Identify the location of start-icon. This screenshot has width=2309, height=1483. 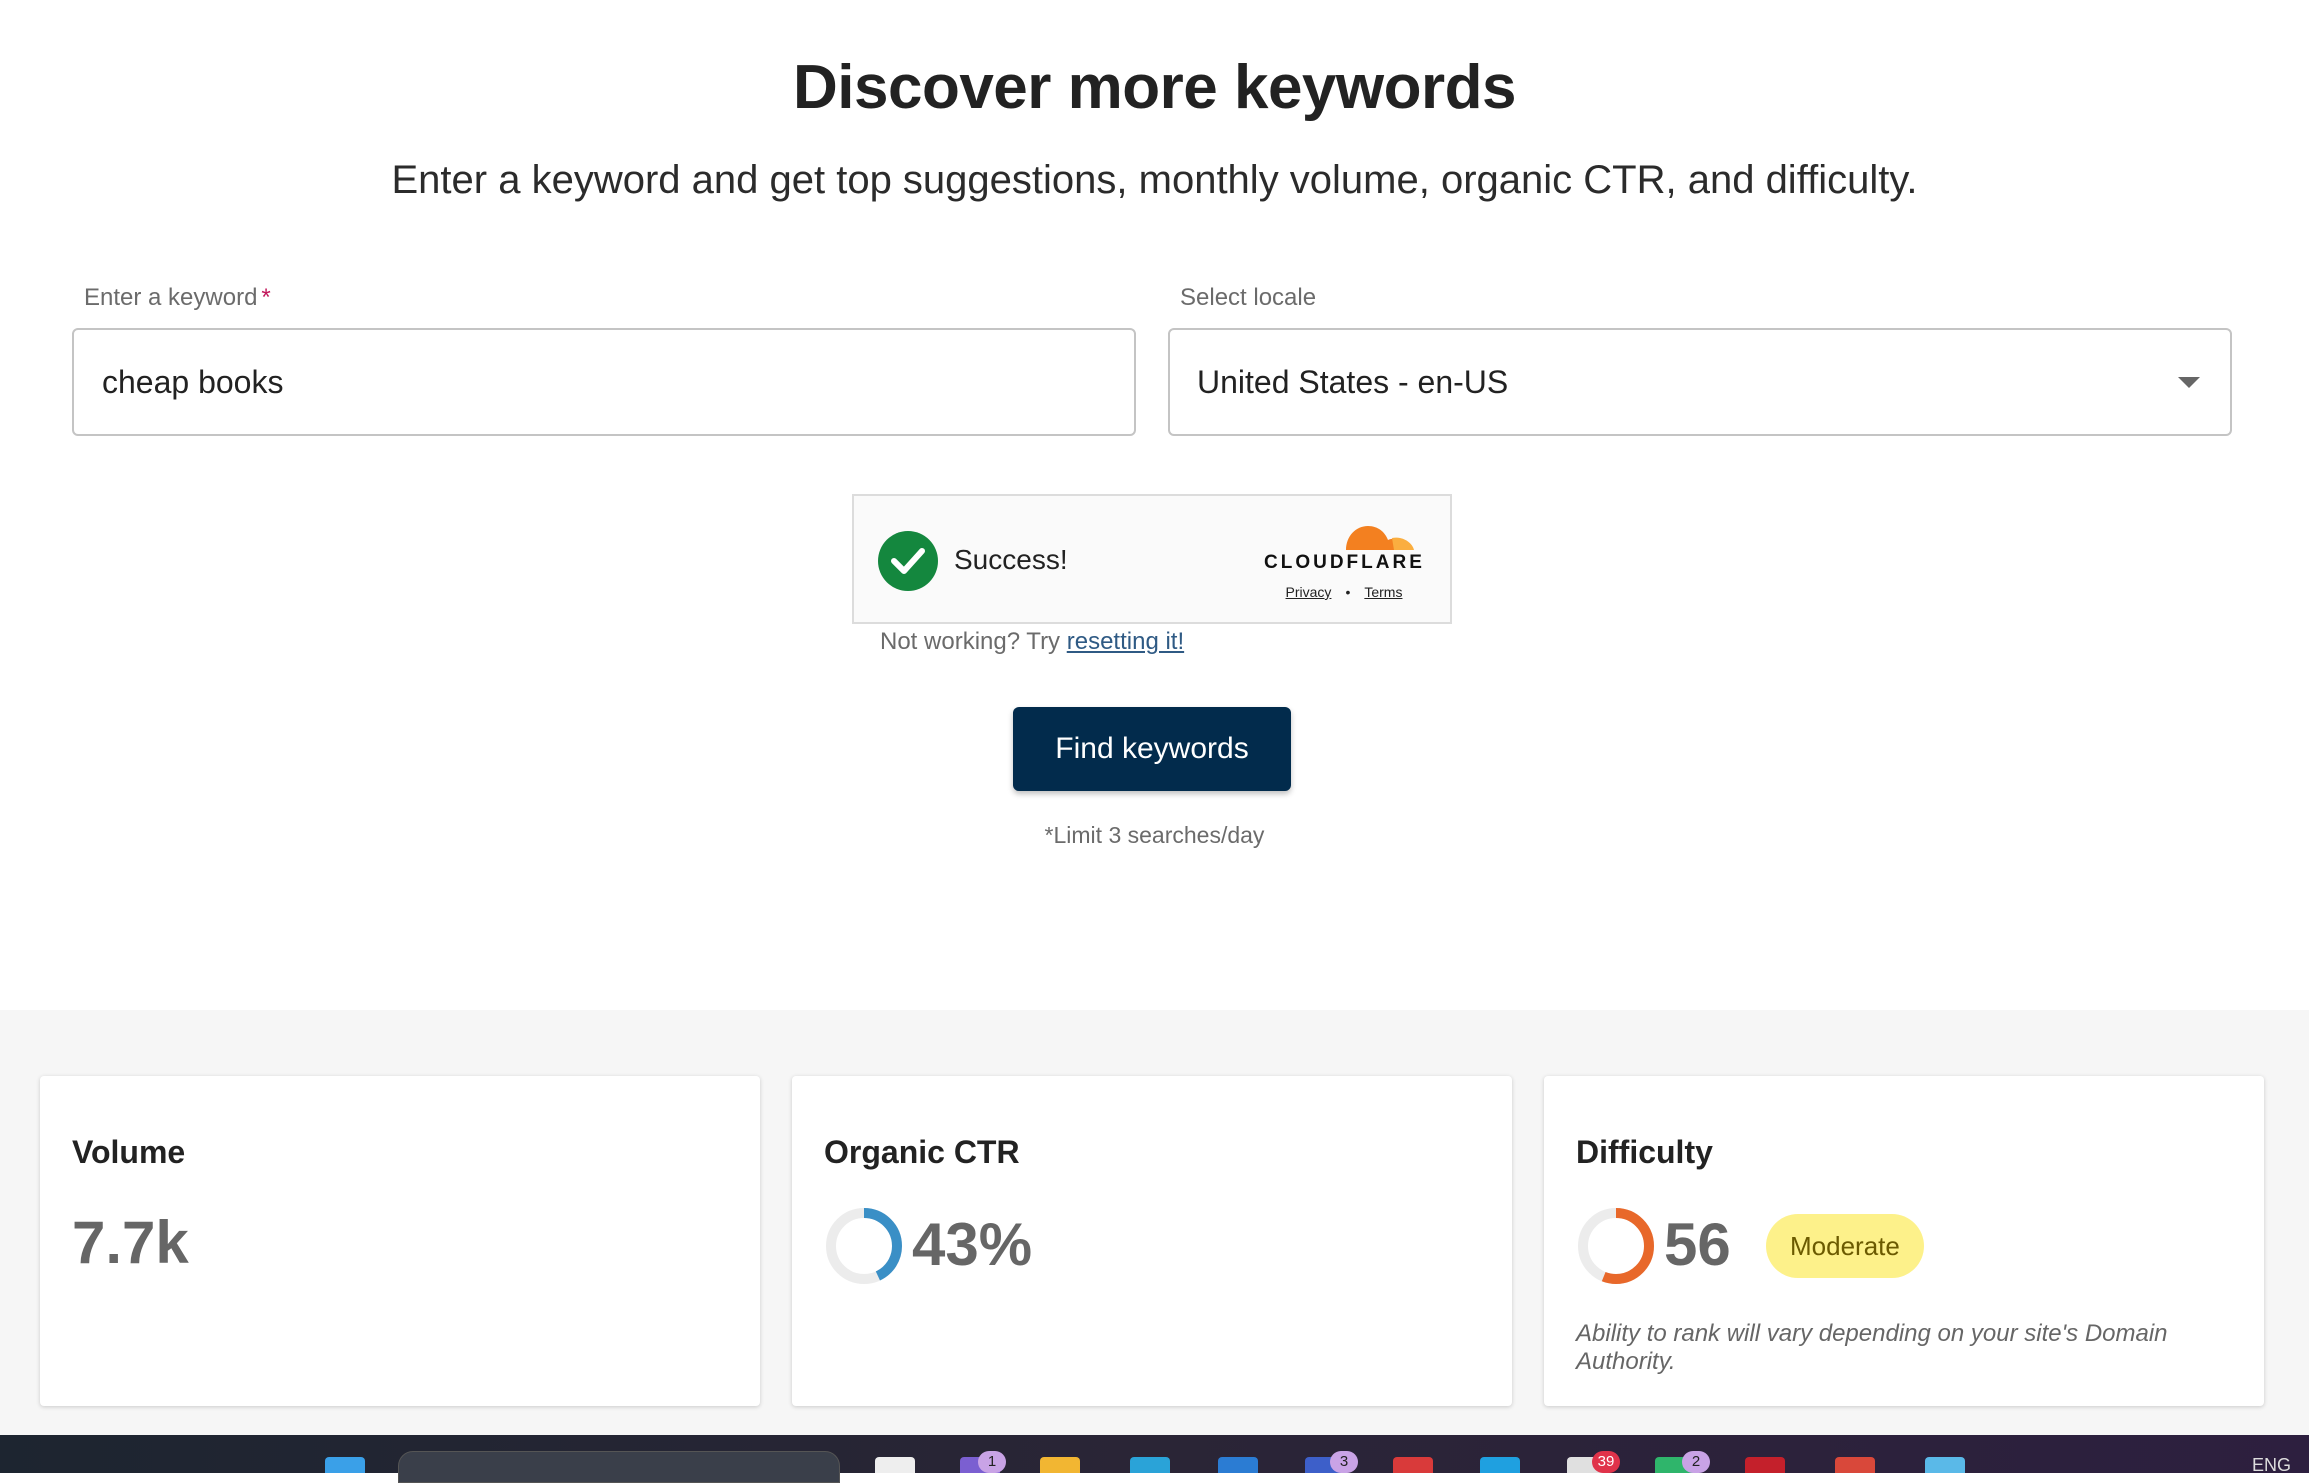
(345, 1465).